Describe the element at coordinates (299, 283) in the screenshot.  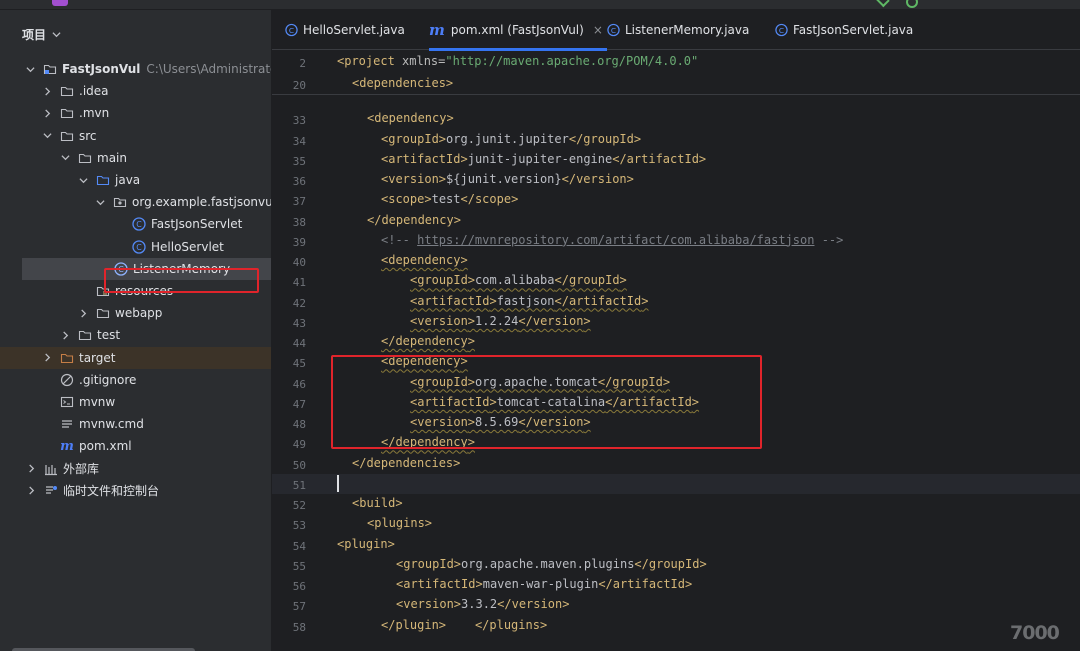
I see `line-number: 41` at that location.